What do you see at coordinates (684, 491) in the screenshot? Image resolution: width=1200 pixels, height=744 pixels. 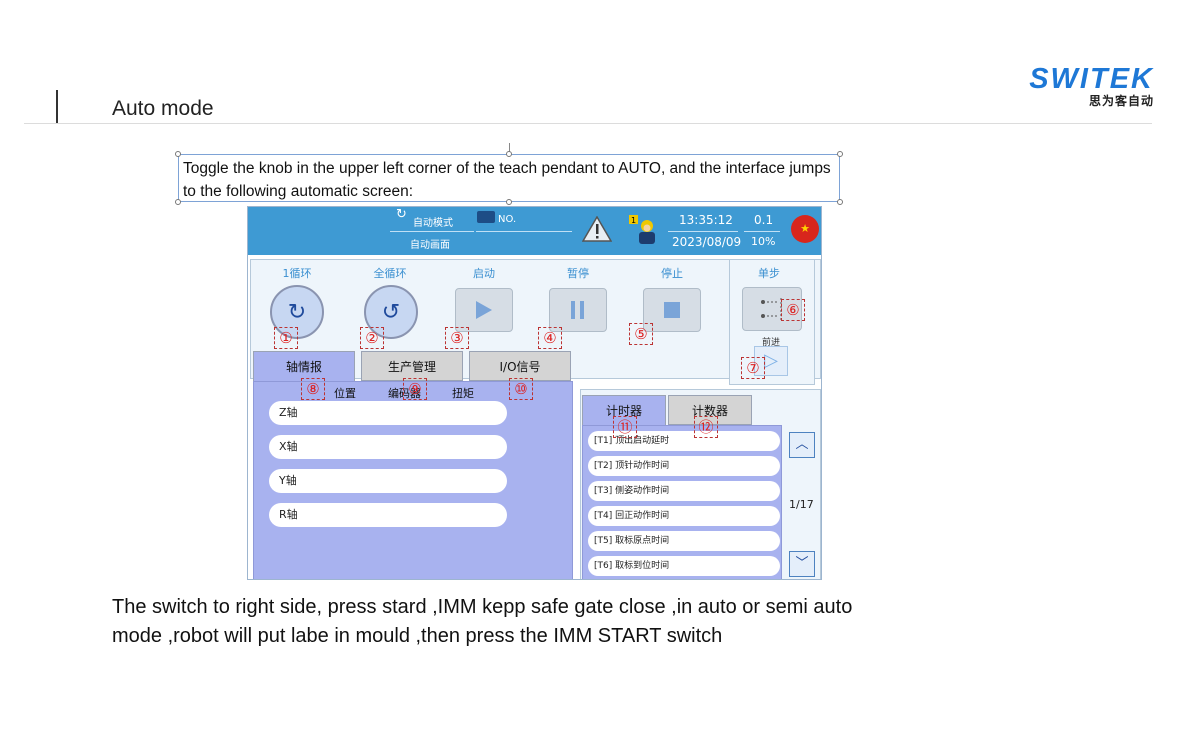 I see `timer-row: [T3] 侧姿动作时间` at bounding box center [684, 491].